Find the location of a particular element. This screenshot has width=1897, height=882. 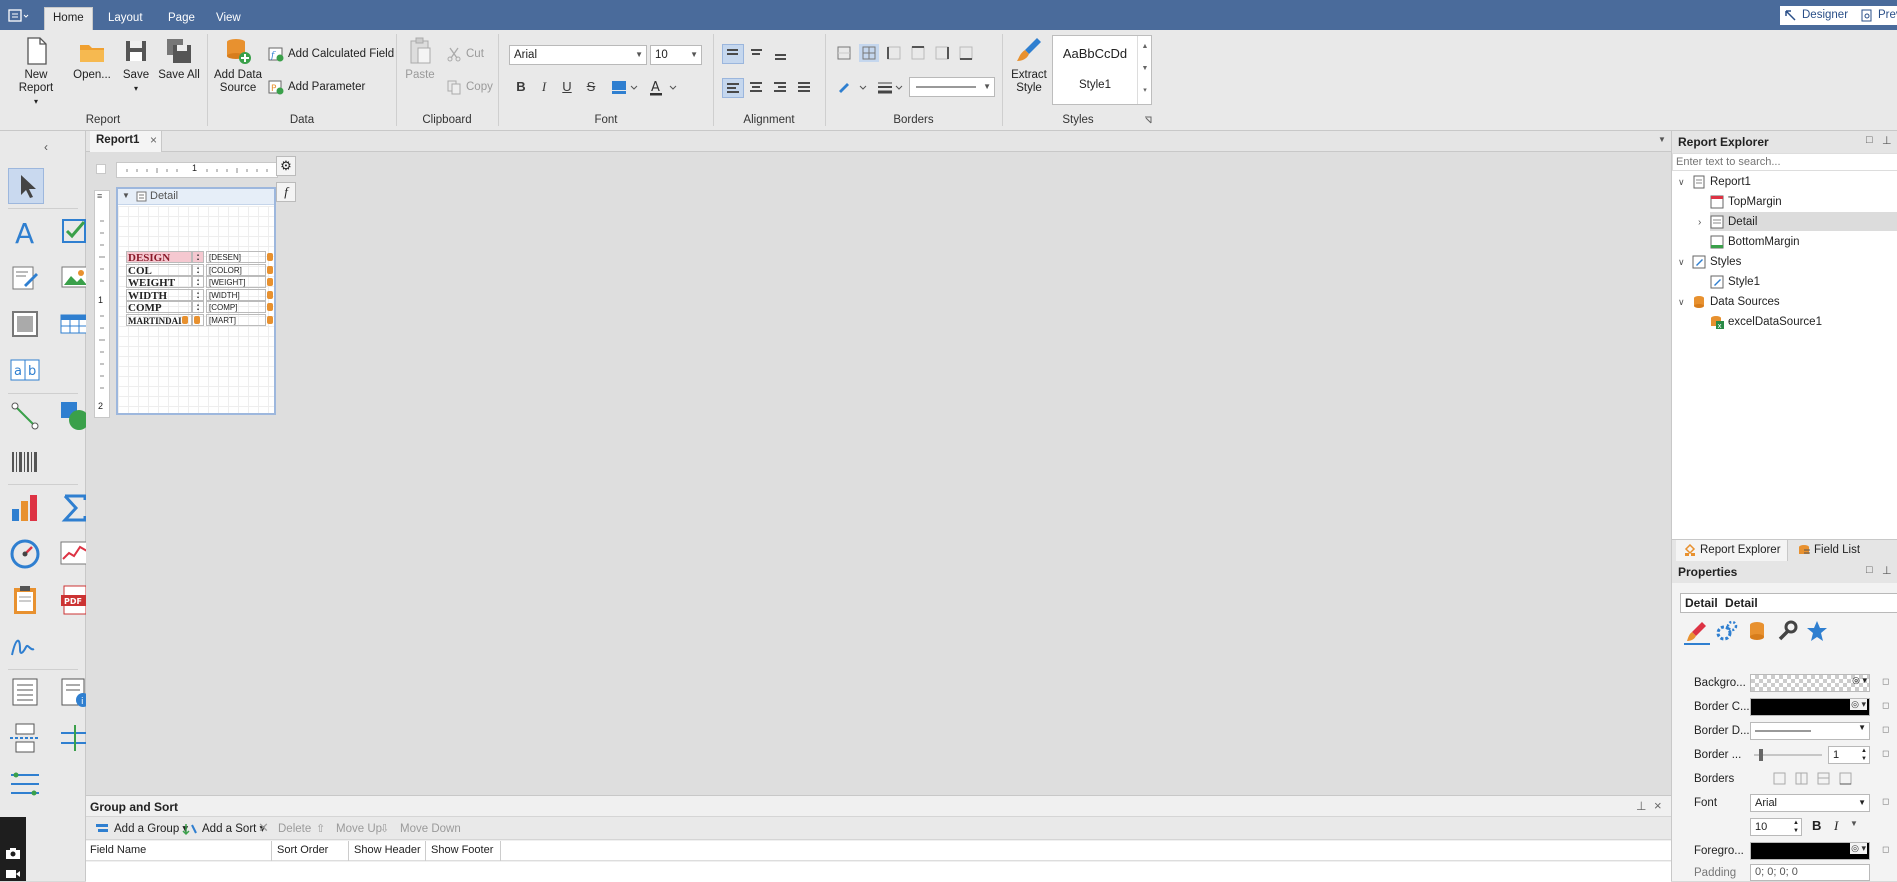

add-sort-button: Add a Sort ▾ is located at coordinates (223, 829).